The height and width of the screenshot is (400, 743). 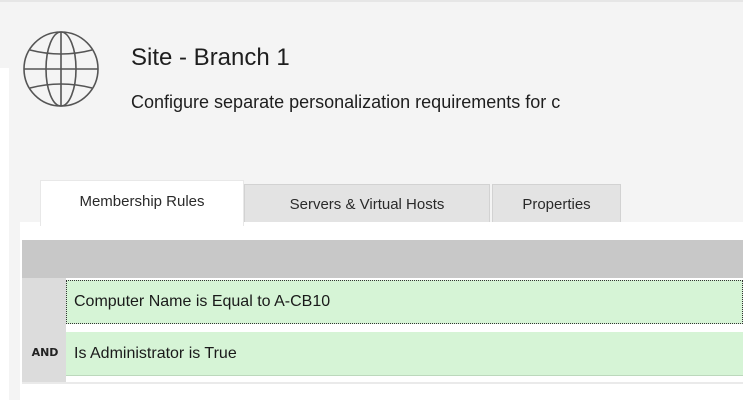 I want to click on tab-servers-virtual-hosts: Servers & Virtual Hosts, so click(x=367, y=204).